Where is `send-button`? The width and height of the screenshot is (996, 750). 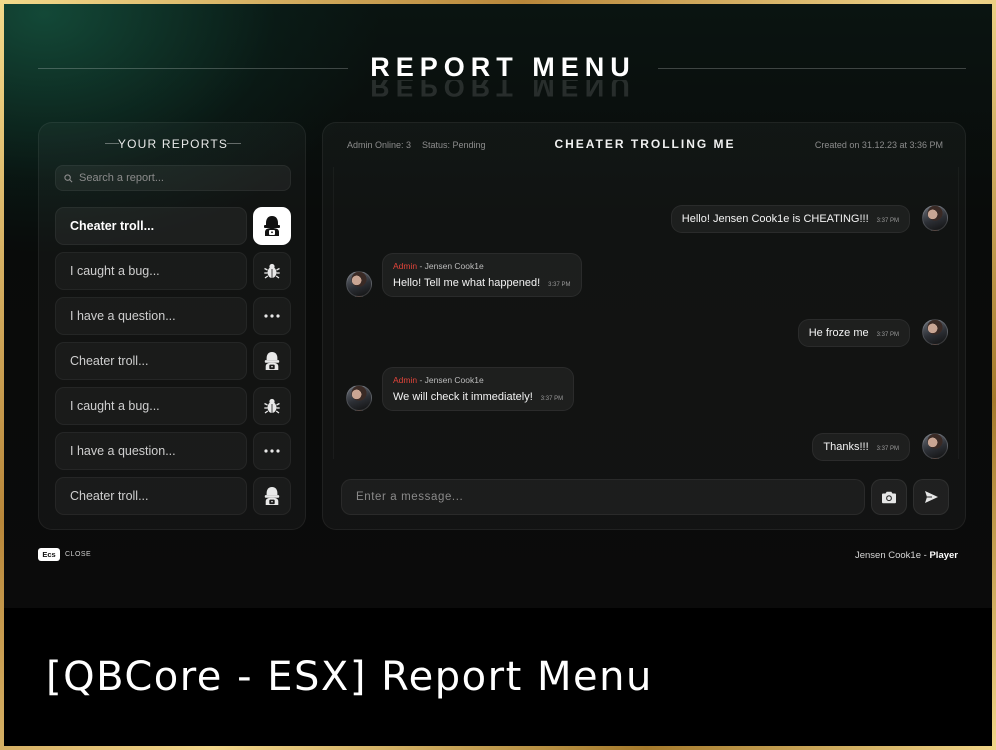
send-button is located at coordinates (931, 497).